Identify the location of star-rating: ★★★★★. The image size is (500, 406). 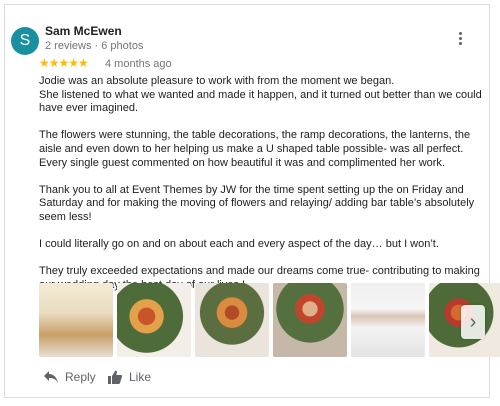
(64, 63).